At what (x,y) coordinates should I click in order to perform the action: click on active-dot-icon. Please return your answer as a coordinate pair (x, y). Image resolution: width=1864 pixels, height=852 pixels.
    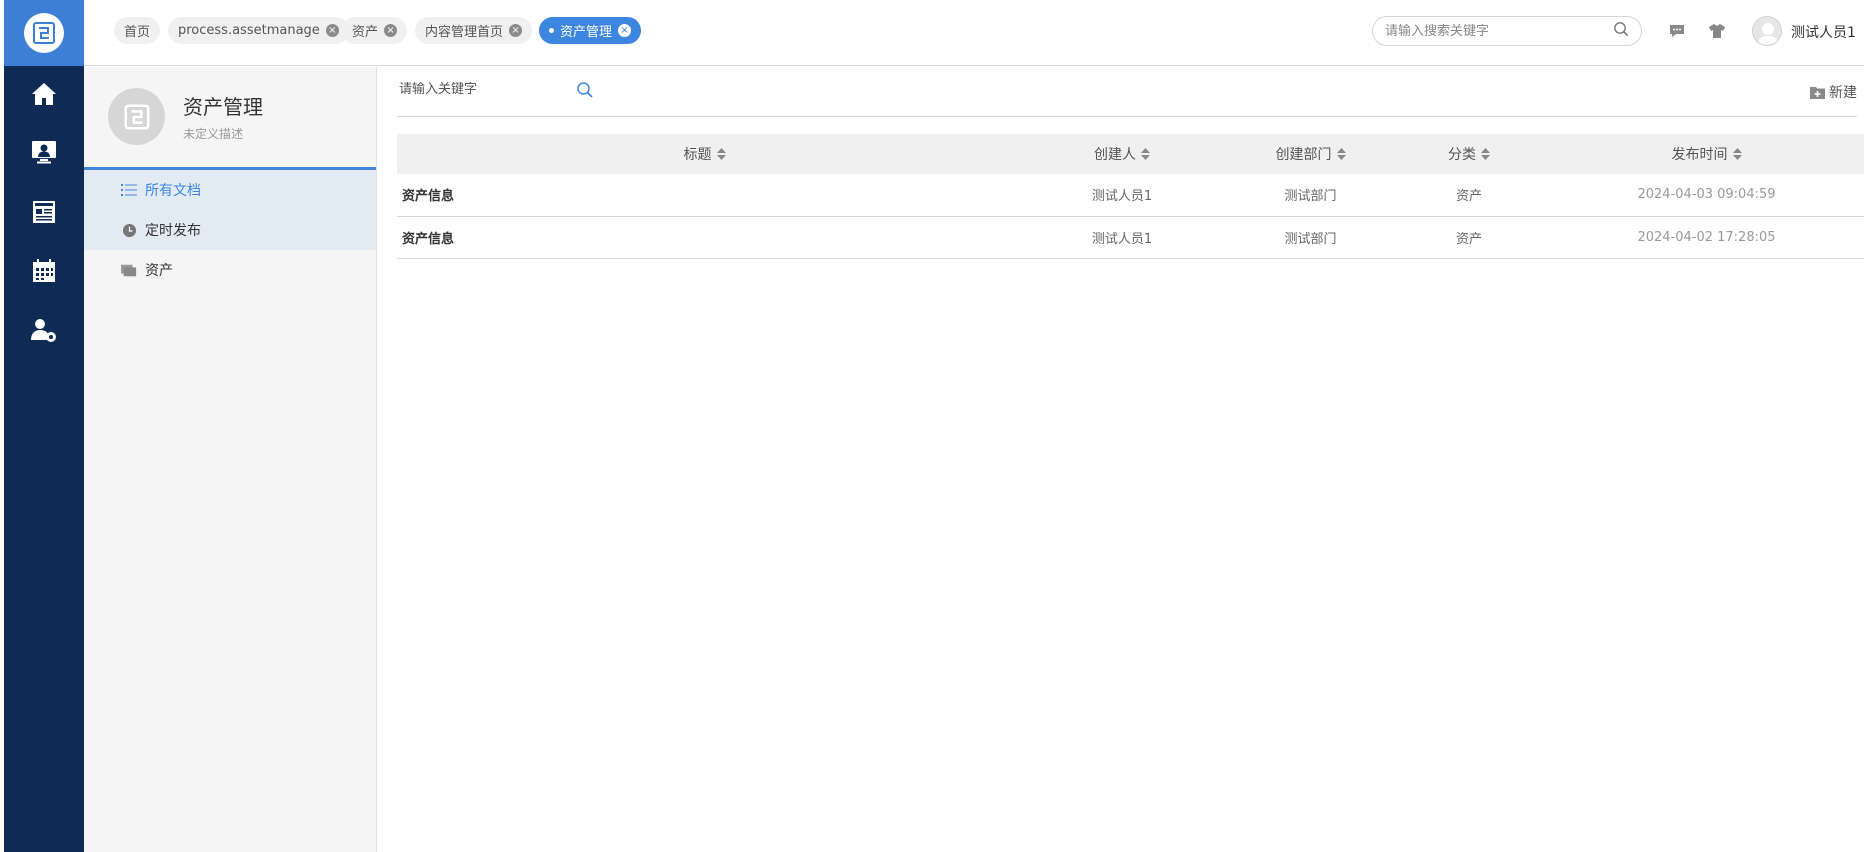
    Looking at the image, I should click on (551, 30).